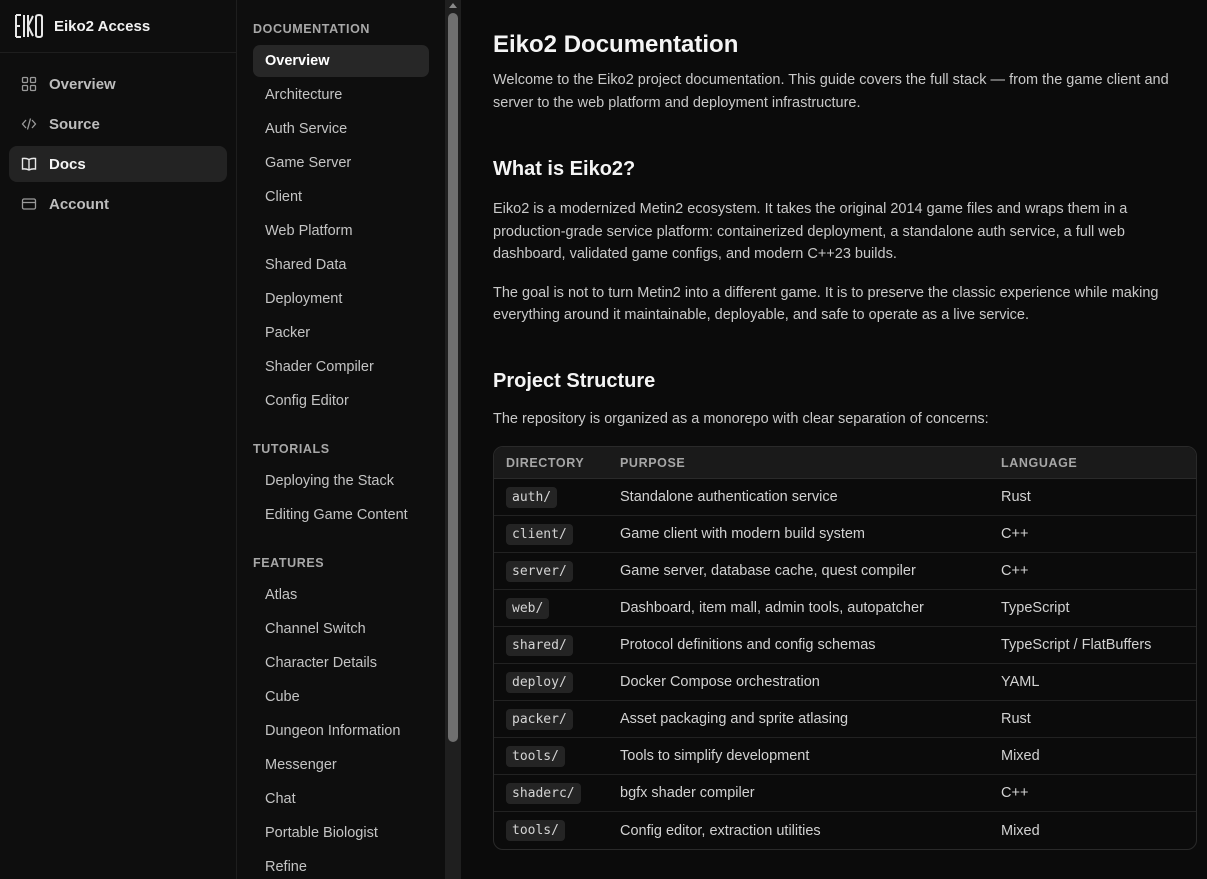  I want to click on doc-link-portable-biologist: Portable Biologist, so click(341, 833).